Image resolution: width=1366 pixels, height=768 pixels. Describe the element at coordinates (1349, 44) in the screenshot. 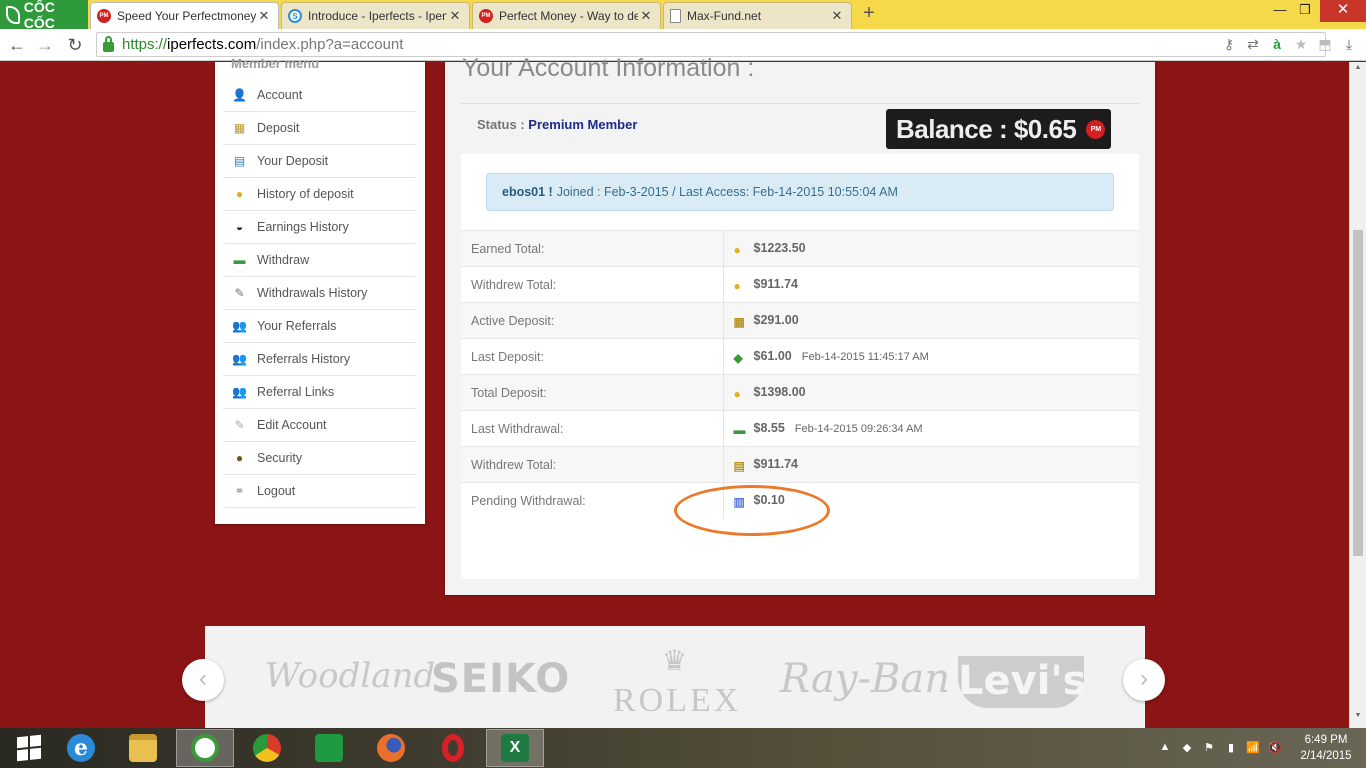

I see `download-icon: ⤓` at that location.